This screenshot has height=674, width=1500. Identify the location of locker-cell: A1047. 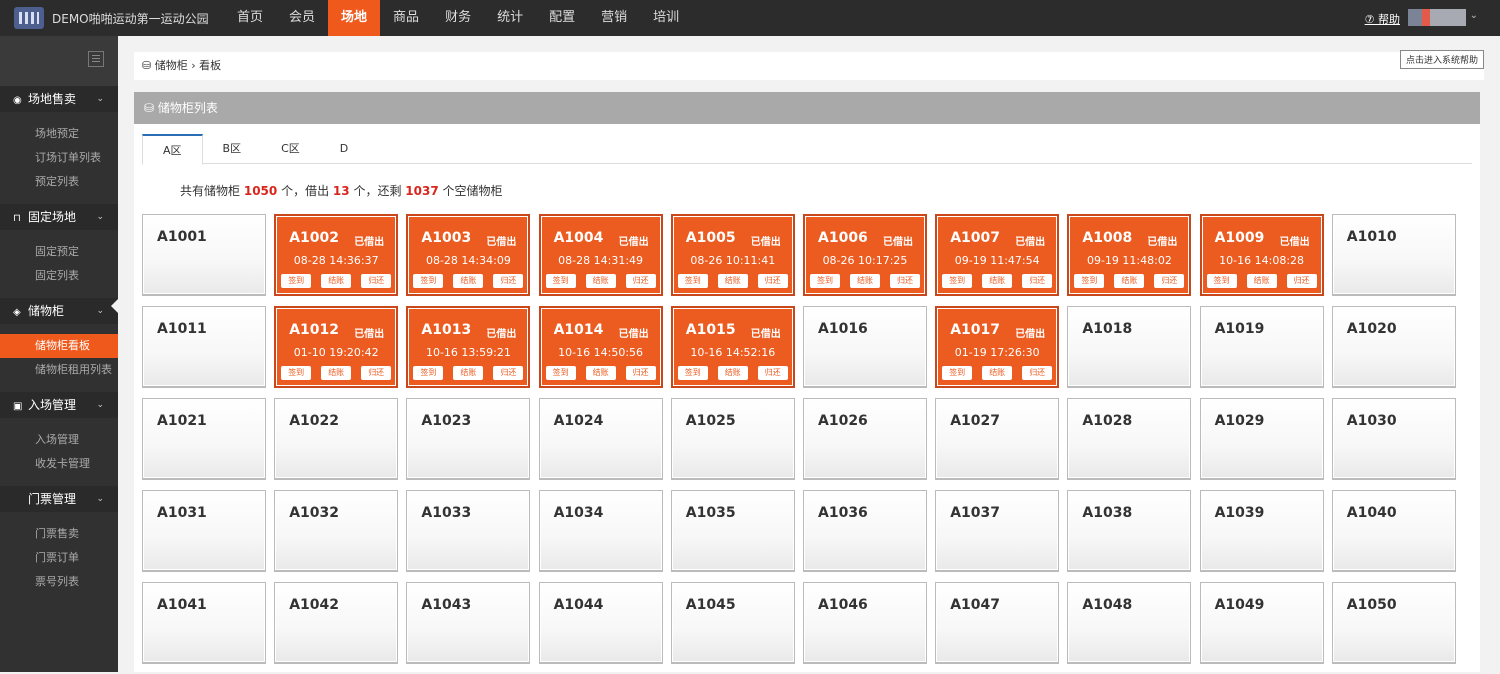
(997, 623).